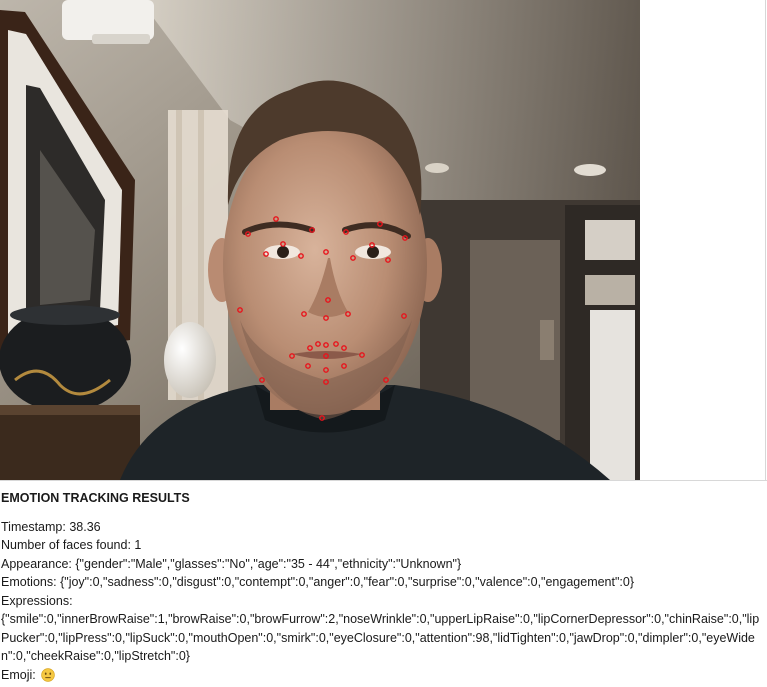  What do you see at coordinates (37, 600) in the screenshot?
I see `expressions-label: Expressions:` at bounding box center [37, 600].